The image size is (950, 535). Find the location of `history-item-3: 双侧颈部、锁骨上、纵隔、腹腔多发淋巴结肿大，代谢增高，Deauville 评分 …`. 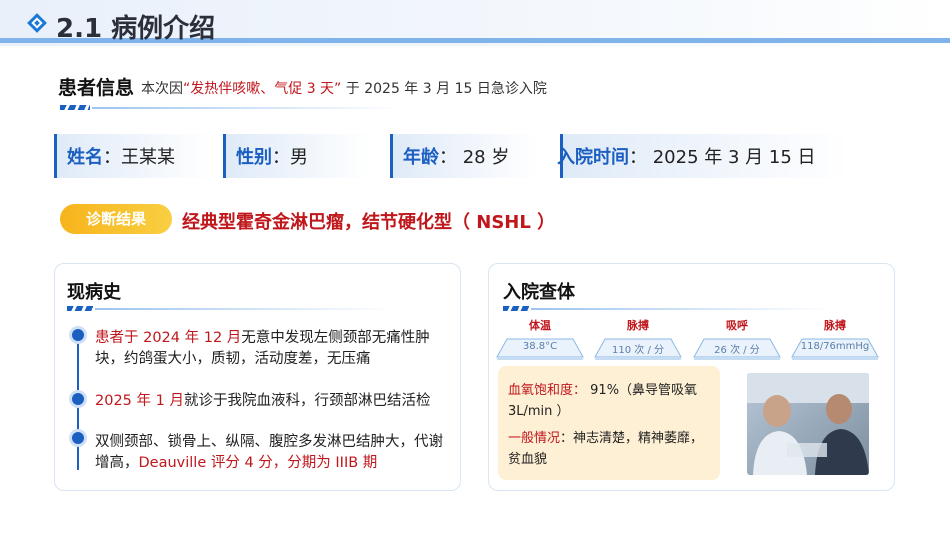

history-item-3: 双侧颈部、锁骨上、纵隔、腹腔多发淋巴结肿大，代谢增高，Deauville 评分 … is located at coordinates (272, 453).